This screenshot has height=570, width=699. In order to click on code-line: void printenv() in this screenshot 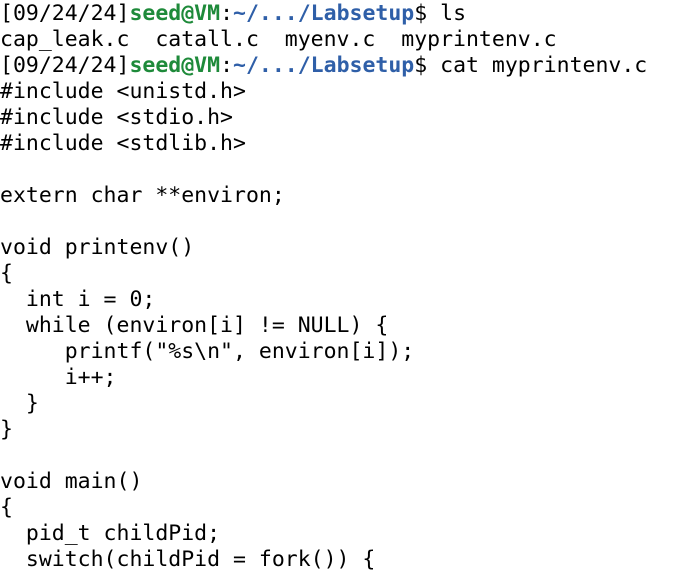, I will do `click(97, 247)`.